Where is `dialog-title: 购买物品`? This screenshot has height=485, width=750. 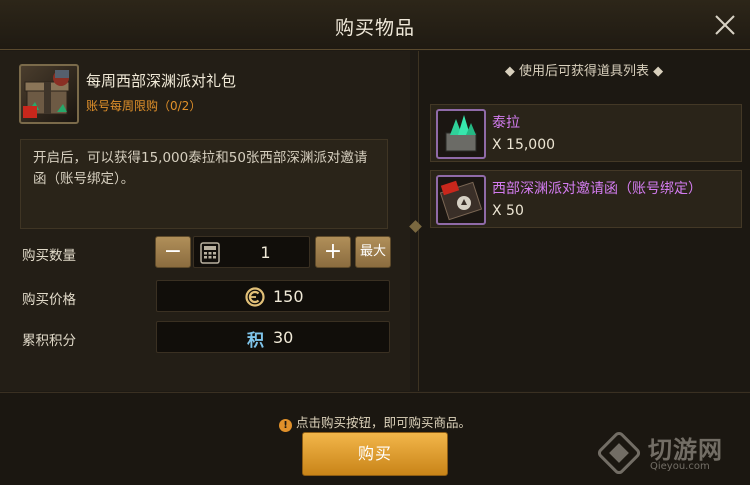
dialog-title: 购买物品 is located at coordinates (374, 28).